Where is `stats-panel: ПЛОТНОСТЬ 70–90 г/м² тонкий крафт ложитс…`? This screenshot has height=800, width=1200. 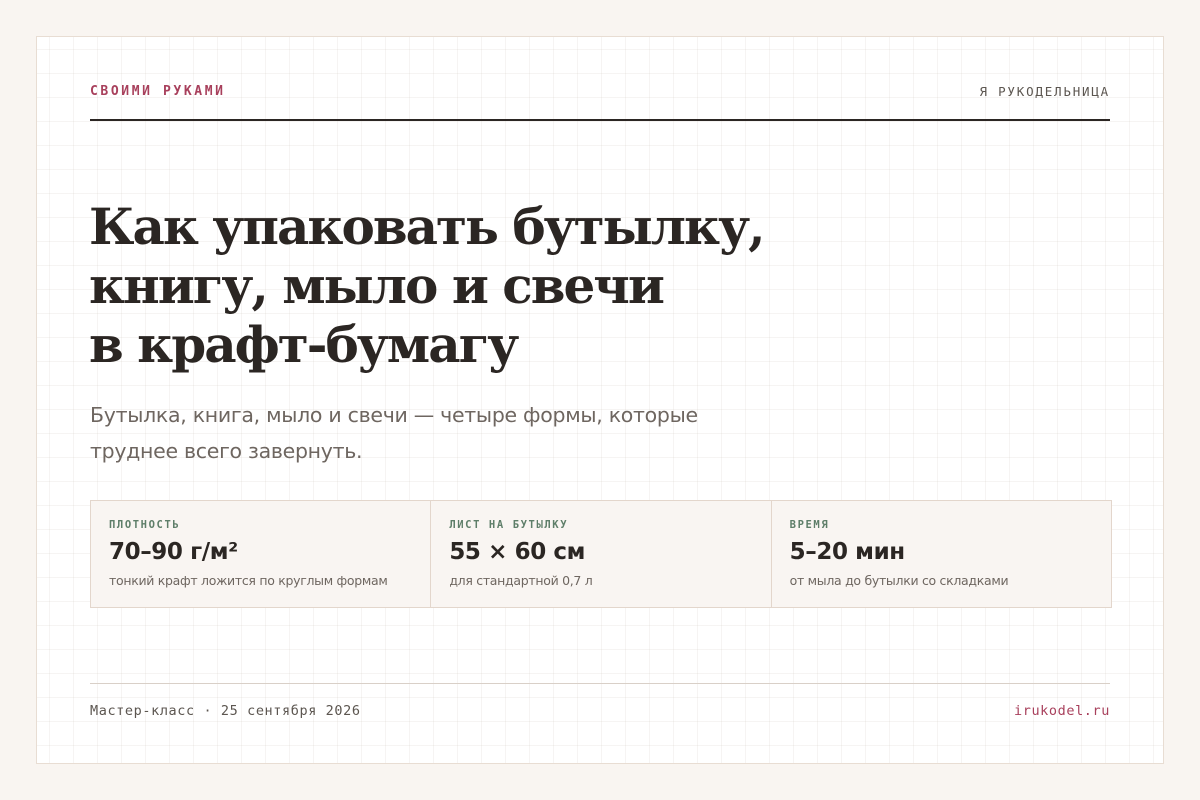
stats-panel: ПЛОТНОСТЬ 70–90 г/м² тонкий крафт ложитс… is located at coordinates (601, 554).